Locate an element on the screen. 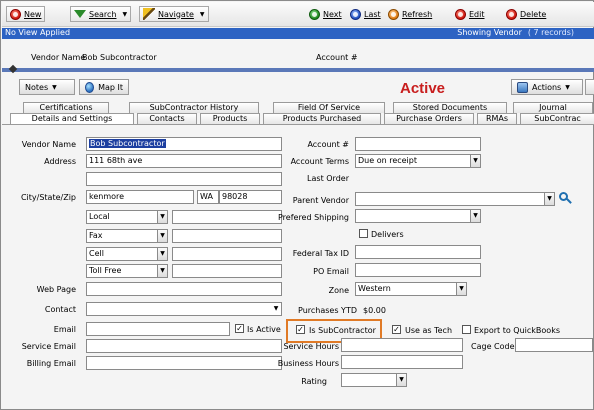  delete-icon is located at coordinates (511, 14).